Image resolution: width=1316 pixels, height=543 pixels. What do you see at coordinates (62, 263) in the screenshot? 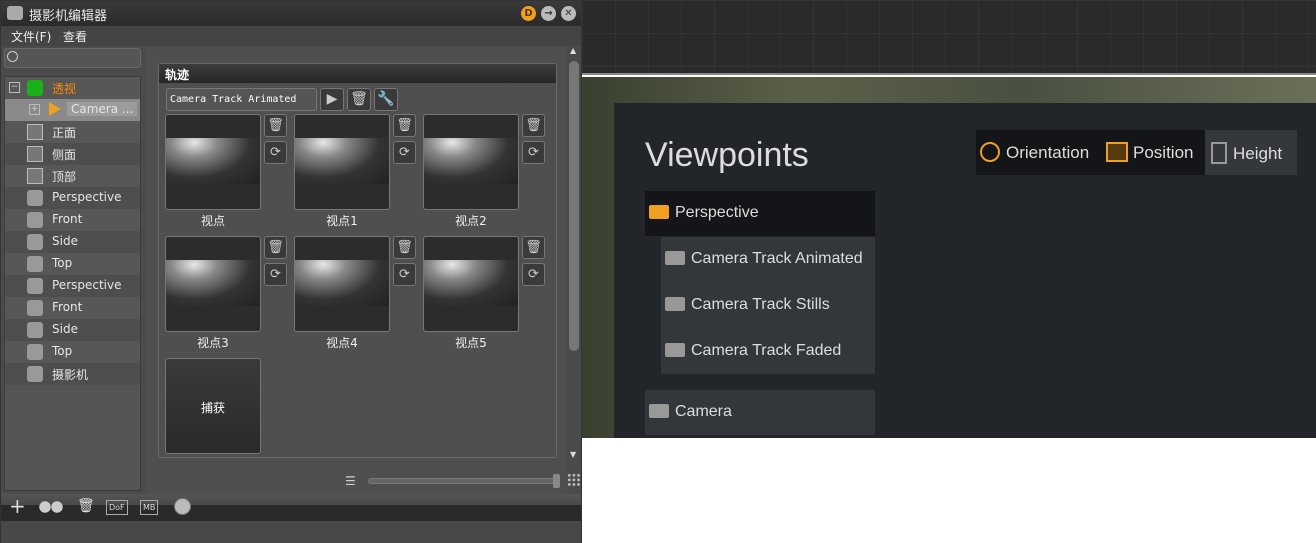
I see `tree-item-label: Top` at bounding box center [62, 263].